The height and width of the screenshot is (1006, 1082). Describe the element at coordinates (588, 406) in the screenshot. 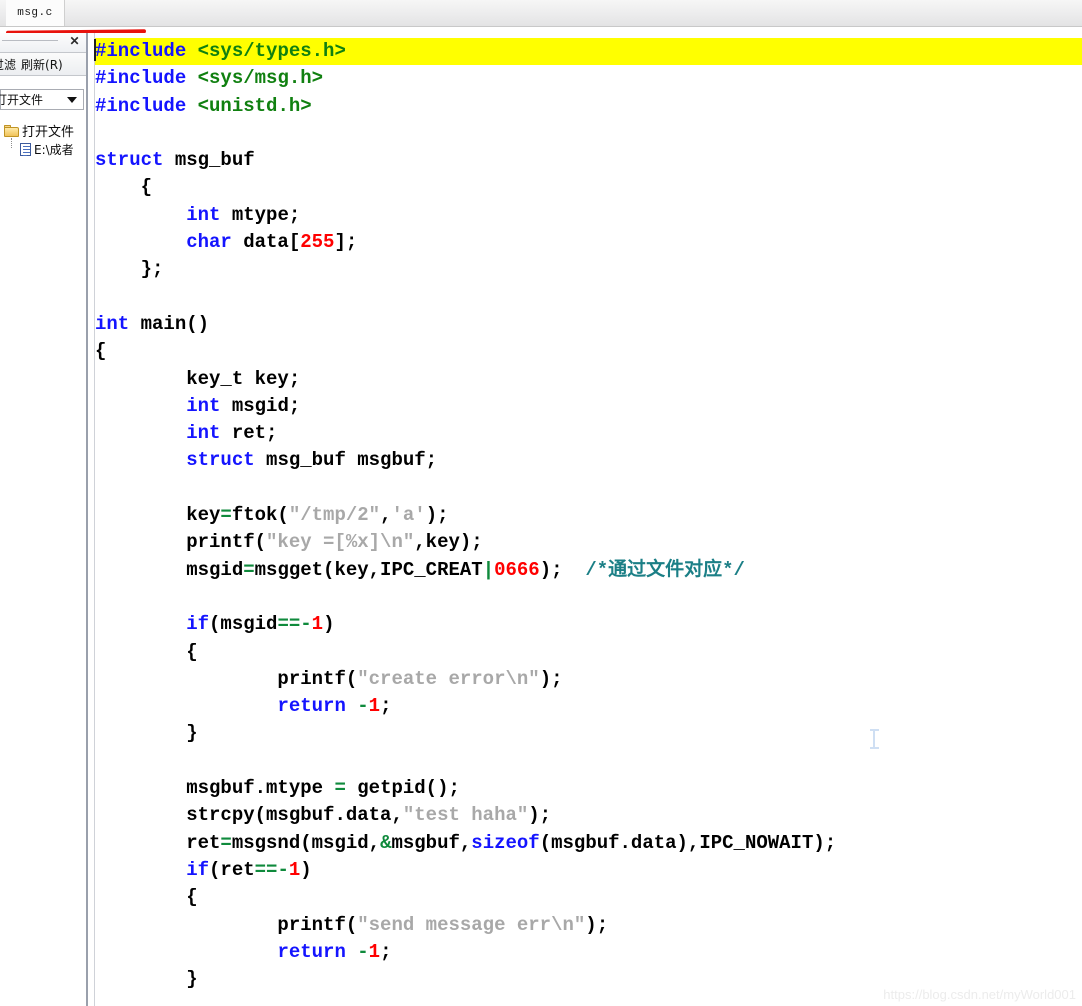

I see `code-line: int msgid;` at that location.